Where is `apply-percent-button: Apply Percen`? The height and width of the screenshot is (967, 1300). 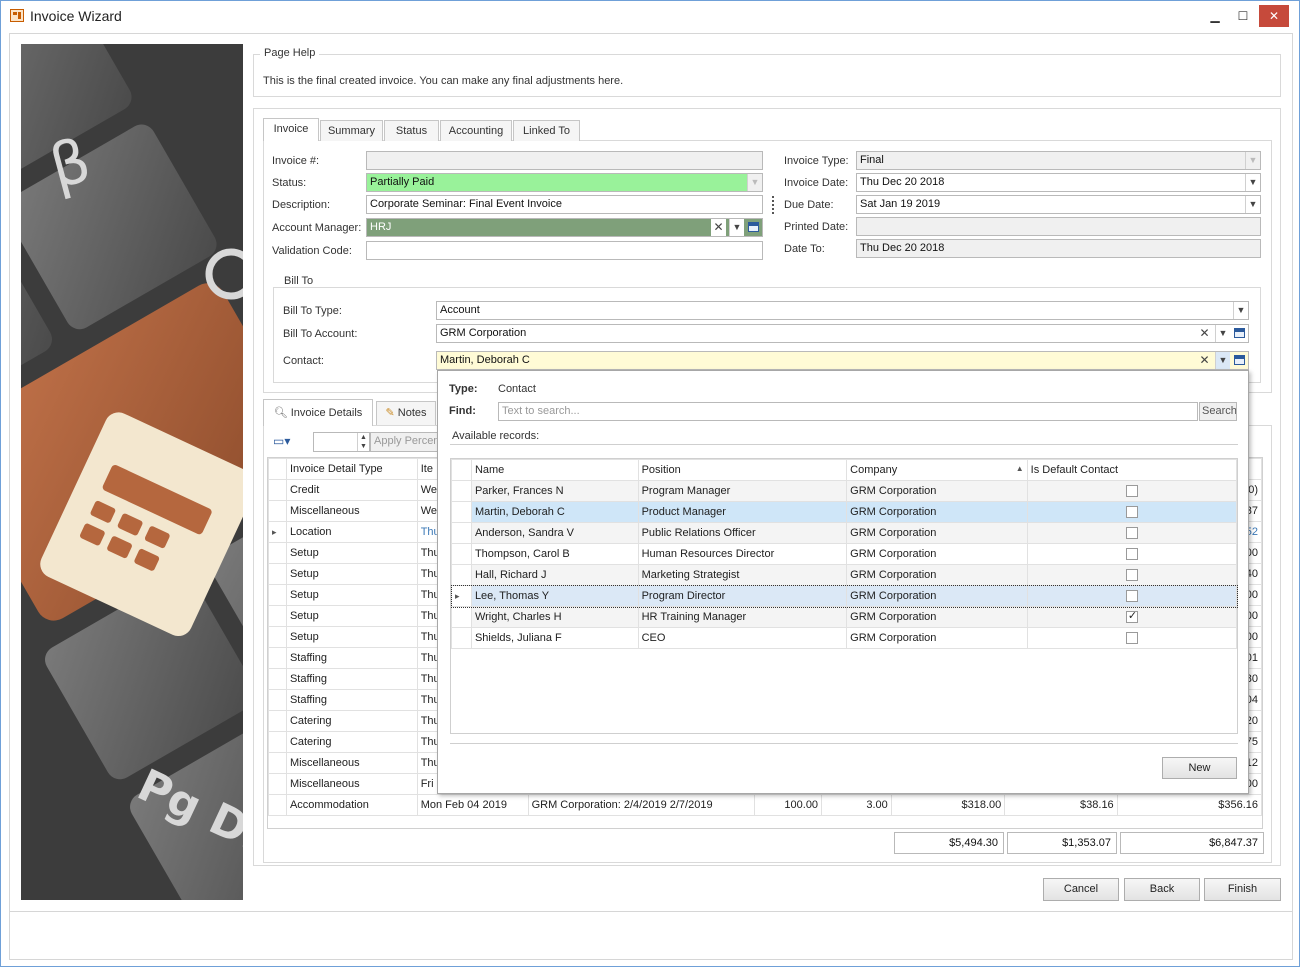 apply-percent-button: Apply Percen is located at coordinates (404, 442).